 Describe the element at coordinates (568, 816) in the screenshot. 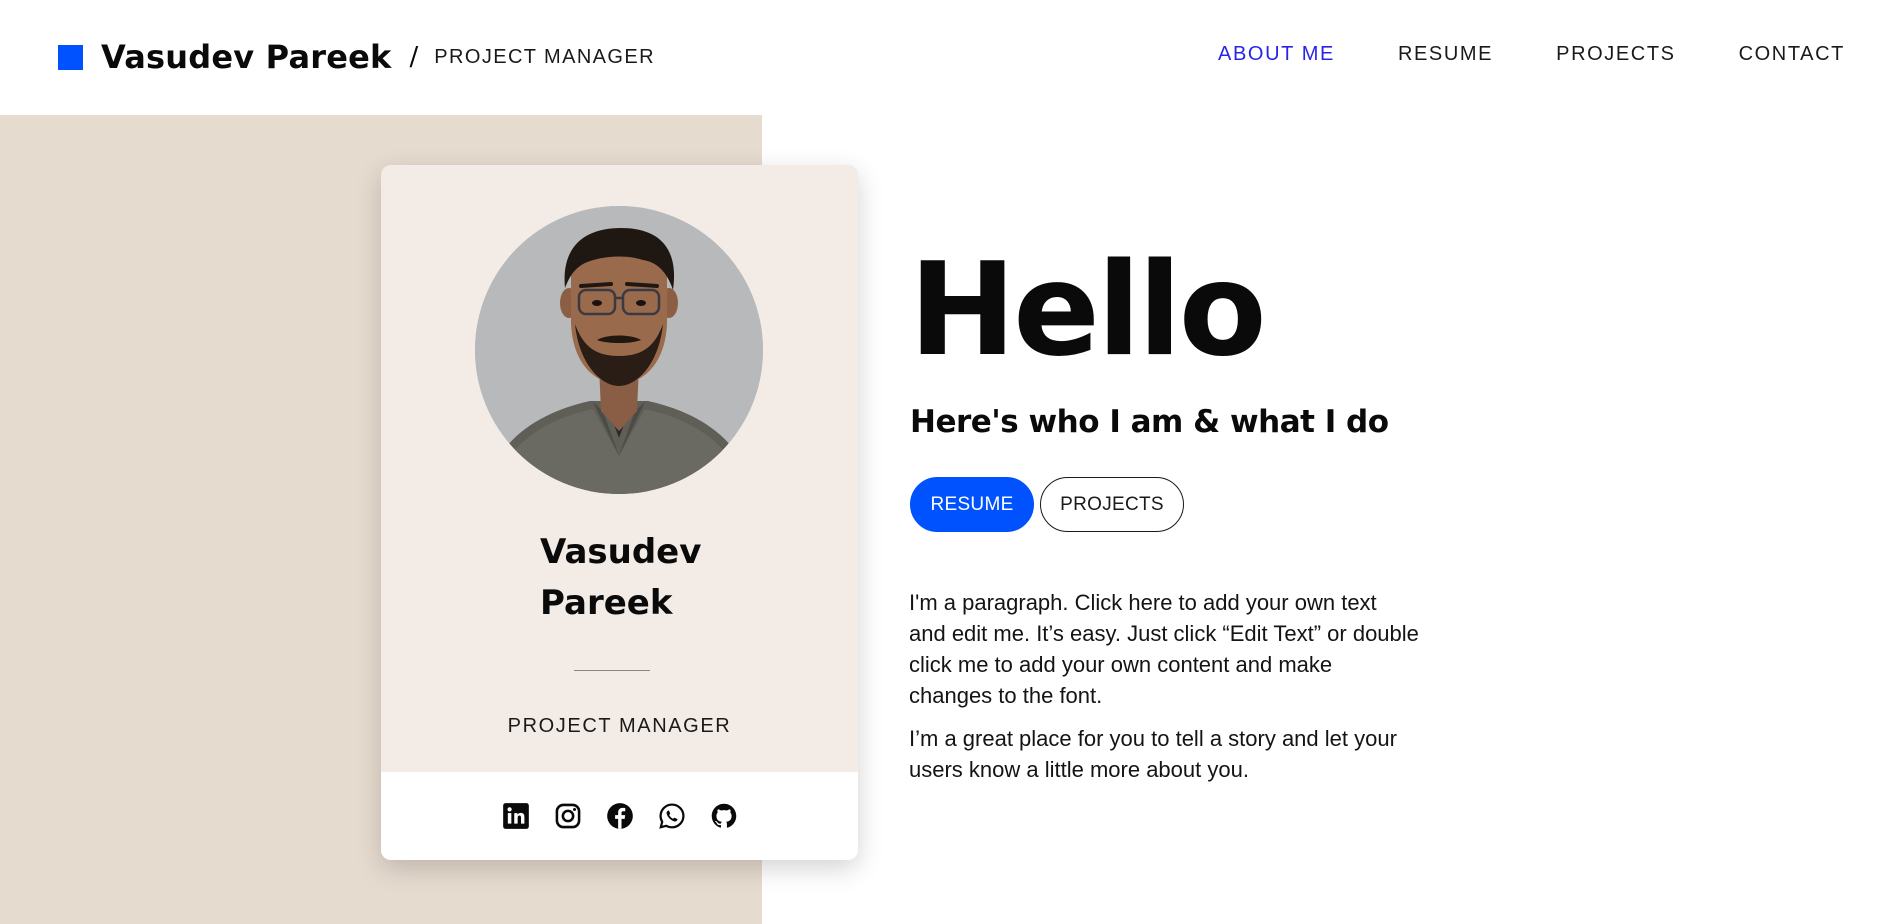

I see `instagram-icon` at that location.